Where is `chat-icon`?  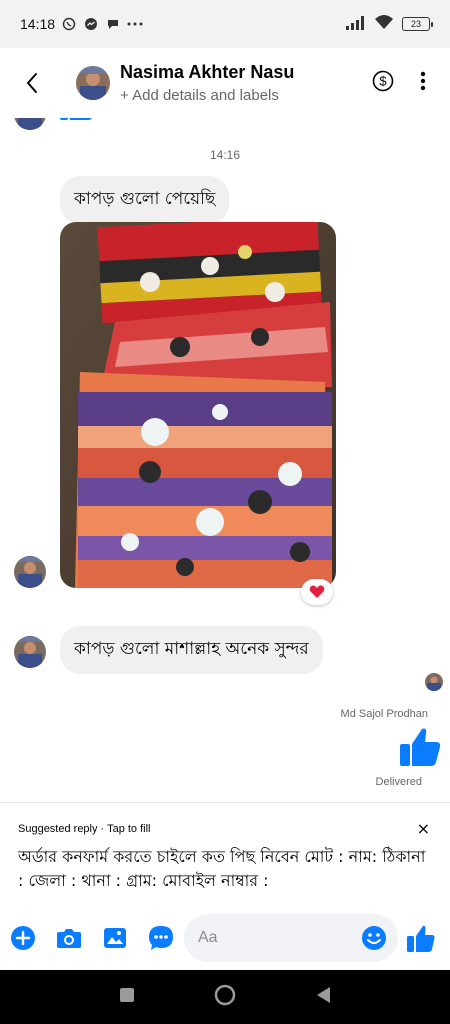 chat-icon is located at coordinates (113, 24).